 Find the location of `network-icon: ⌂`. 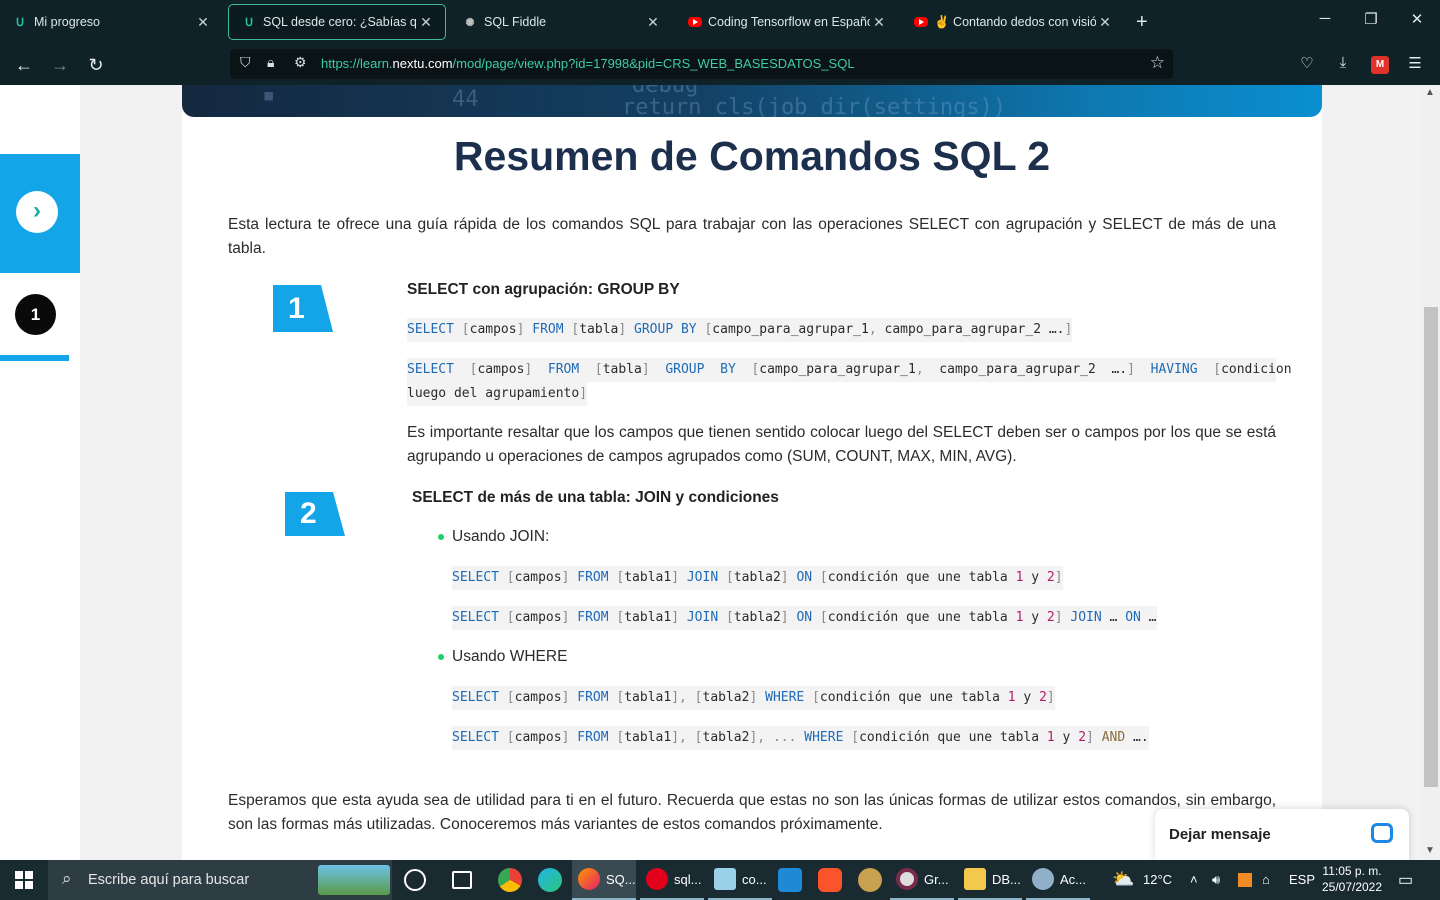

network-icon: ⌂ is located at coordinates (1266, 879).